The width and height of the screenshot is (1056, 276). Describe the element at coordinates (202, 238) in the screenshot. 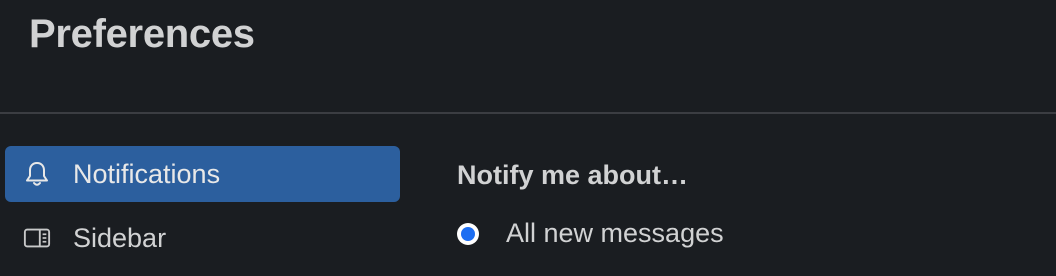

I see `sidebar-item-sidebar: Sidebar` at that location.